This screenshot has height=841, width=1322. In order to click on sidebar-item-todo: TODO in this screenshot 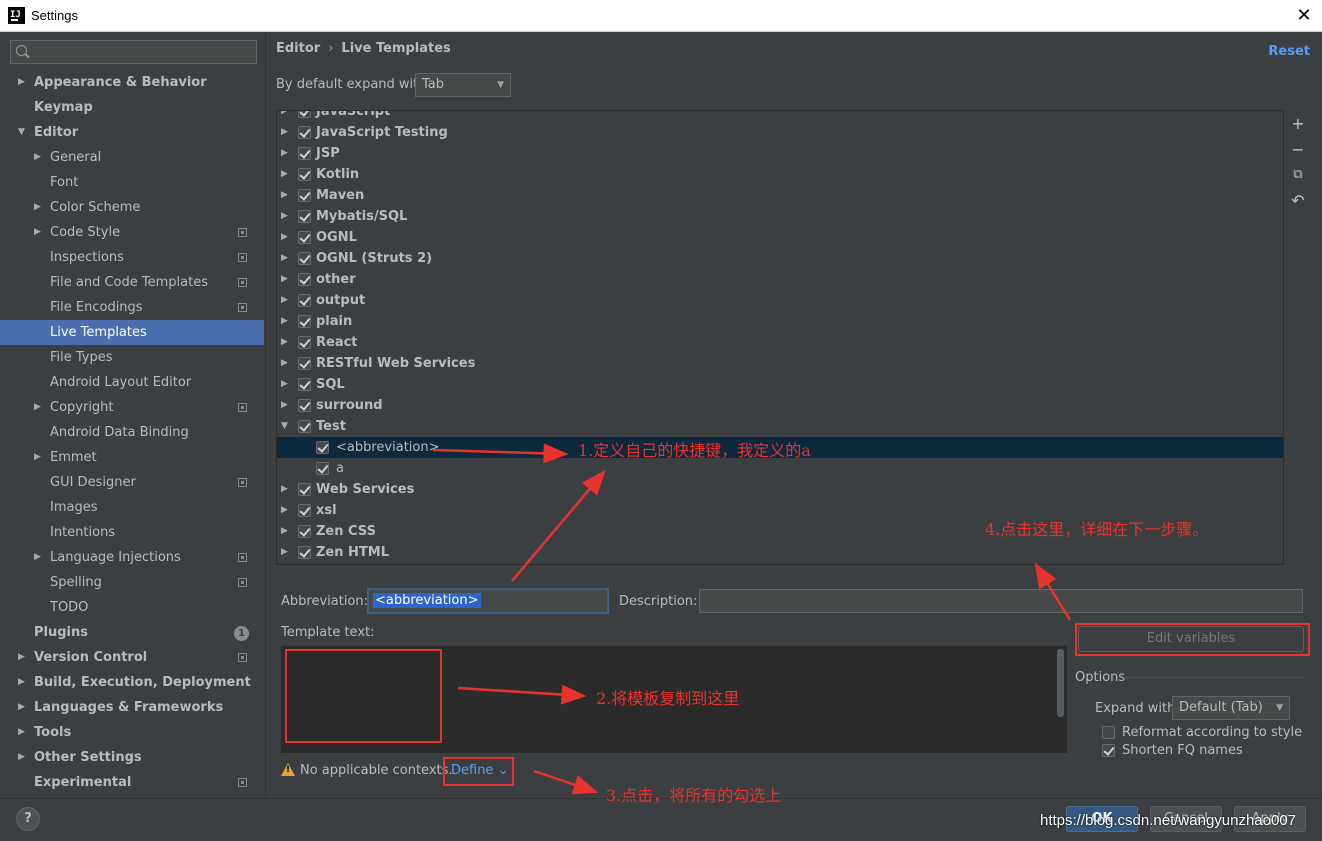, I will do `click(132, 607)`.